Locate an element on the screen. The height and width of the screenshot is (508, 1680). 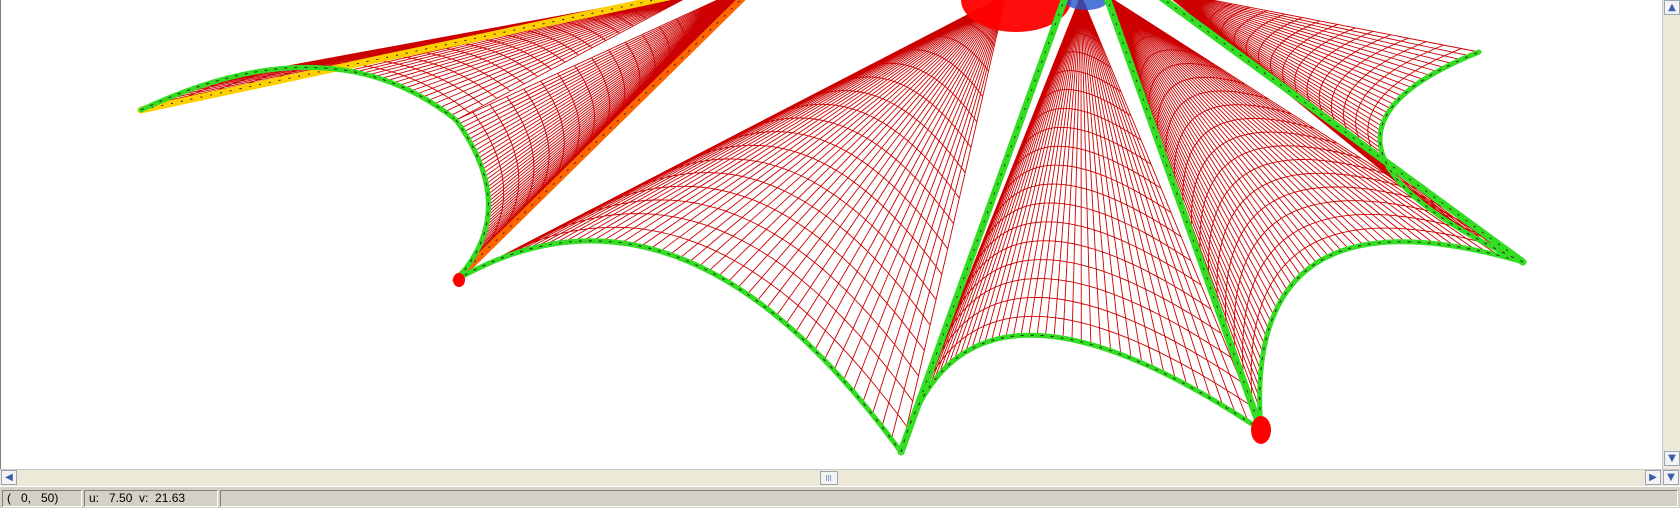
status-bar: ( 0, 50) u: 7.50 v: 21.63 is located at coordinates (840, 497).